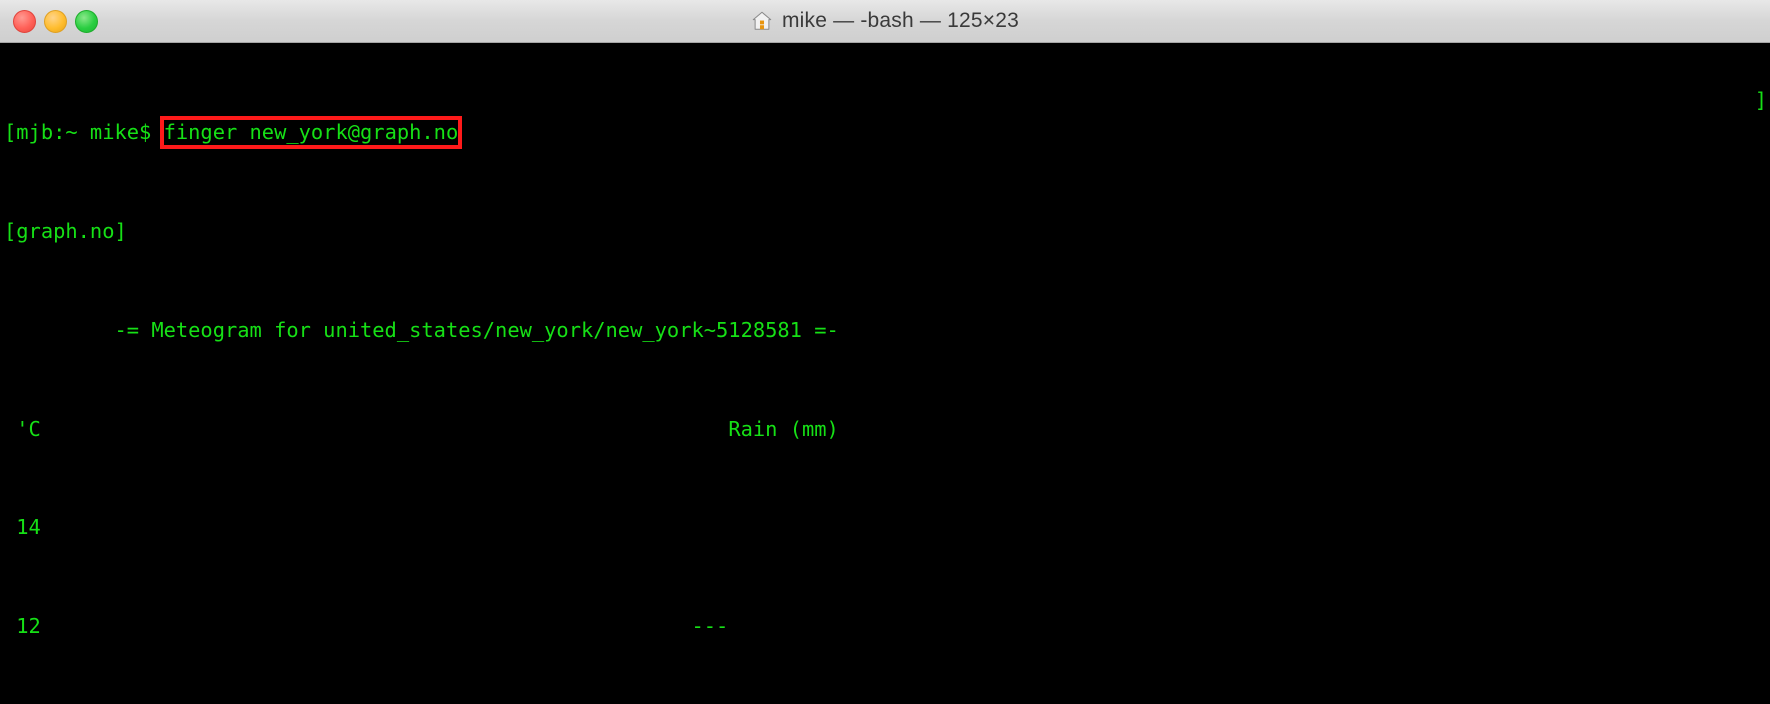 This screenshot has height=704, width=1770. I want to click on maximize-button, so click(86, 21).